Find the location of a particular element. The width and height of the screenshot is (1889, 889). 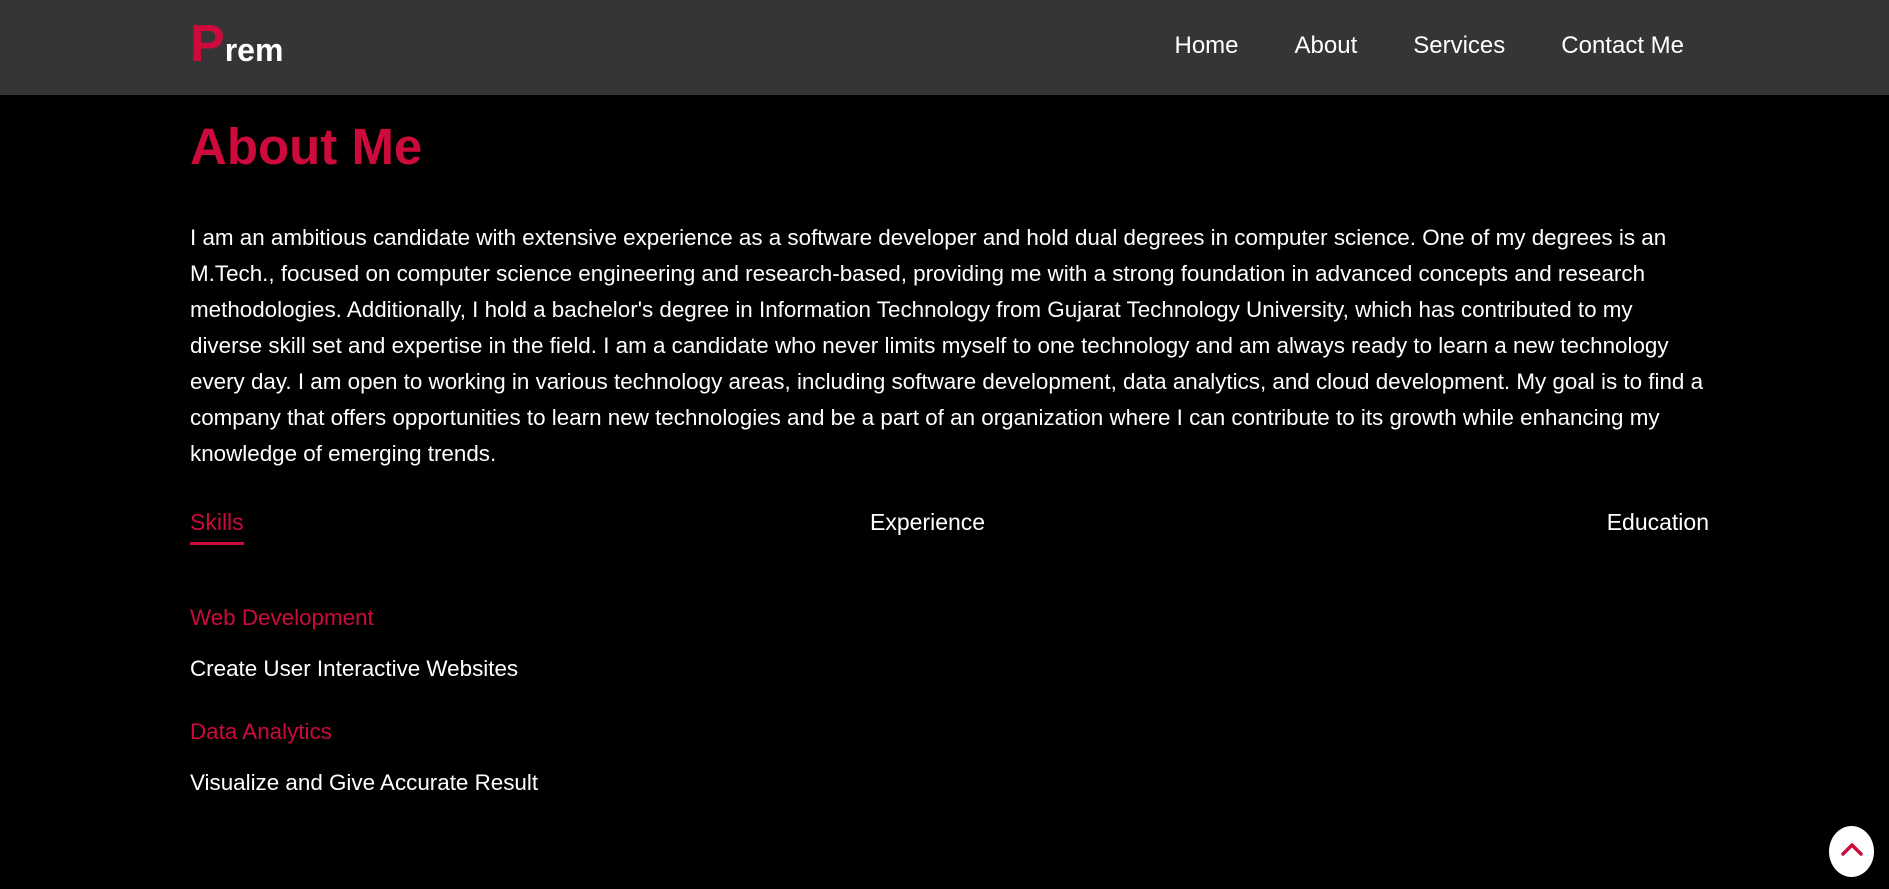

skill-description: Visualize and Give Accurate Result is located at coordinates (364, 782).